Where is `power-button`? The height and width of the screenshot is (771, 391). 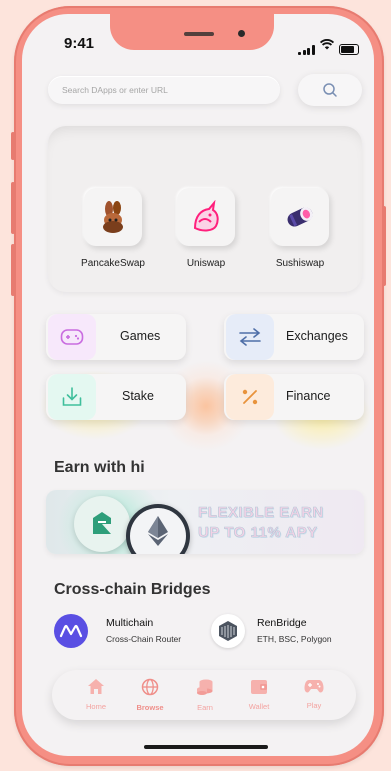 power-button is located at coordinates (384, 246).